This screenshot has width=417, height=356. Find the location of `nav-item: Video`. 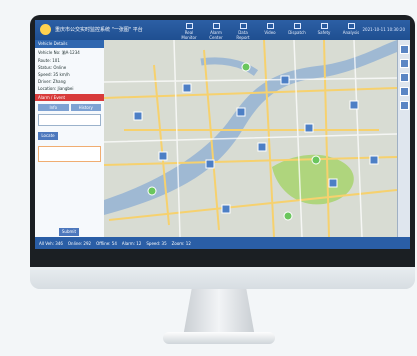

nav-item: Video is located at coordinates (270, 30).